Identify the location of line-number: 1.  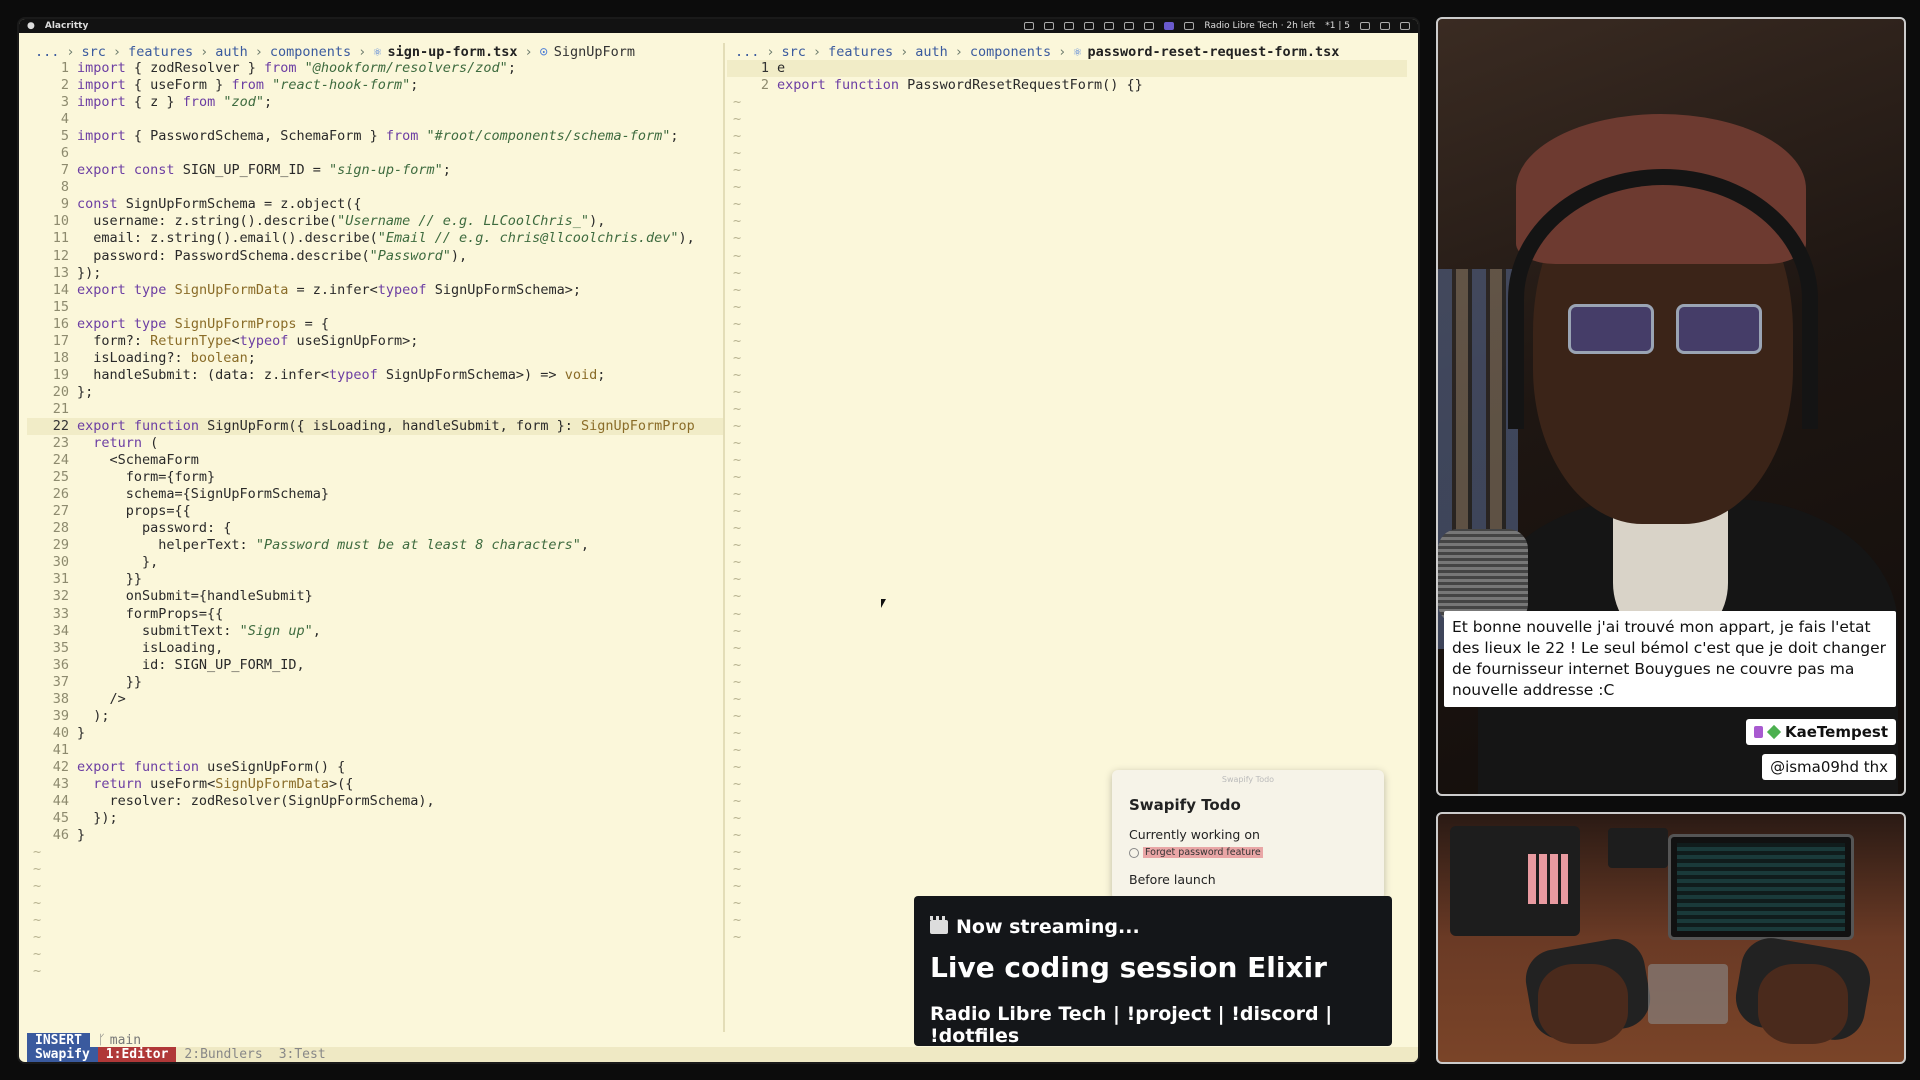
(764, 68).